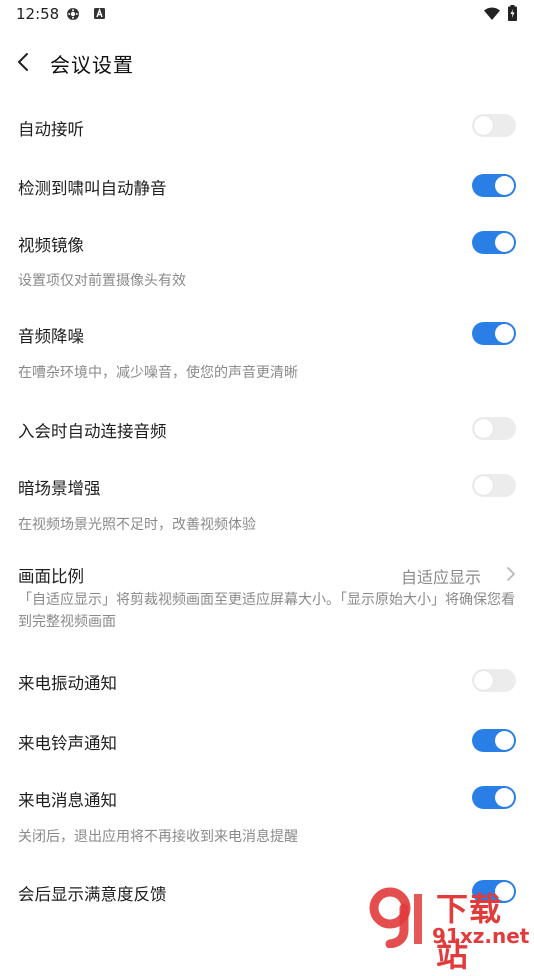  I want to click on status-bar: 12:58, so click(267, 14).